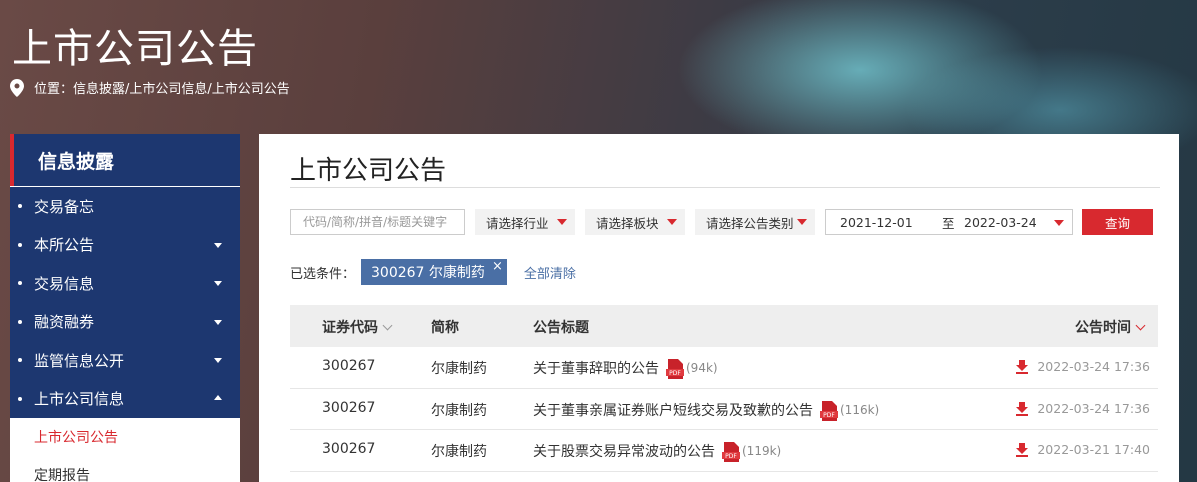 Image resolution: width=1197 pixels, height=482 pixels. What do you see at coordinates (64, 206) in the screenshot?
I see `sidebar-item-label: 交易备忘` at bounding box center [64, 206].